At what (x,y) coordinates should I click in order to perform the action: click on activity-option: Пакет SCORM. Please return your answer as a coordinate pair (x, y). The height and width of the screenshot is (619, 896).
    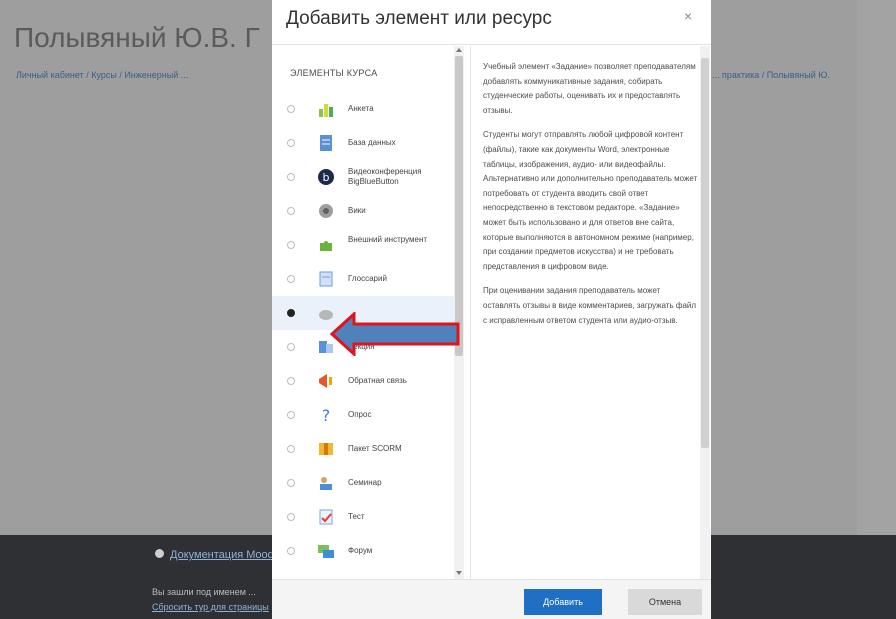
    Looking at the image, I should click on (363, 449).